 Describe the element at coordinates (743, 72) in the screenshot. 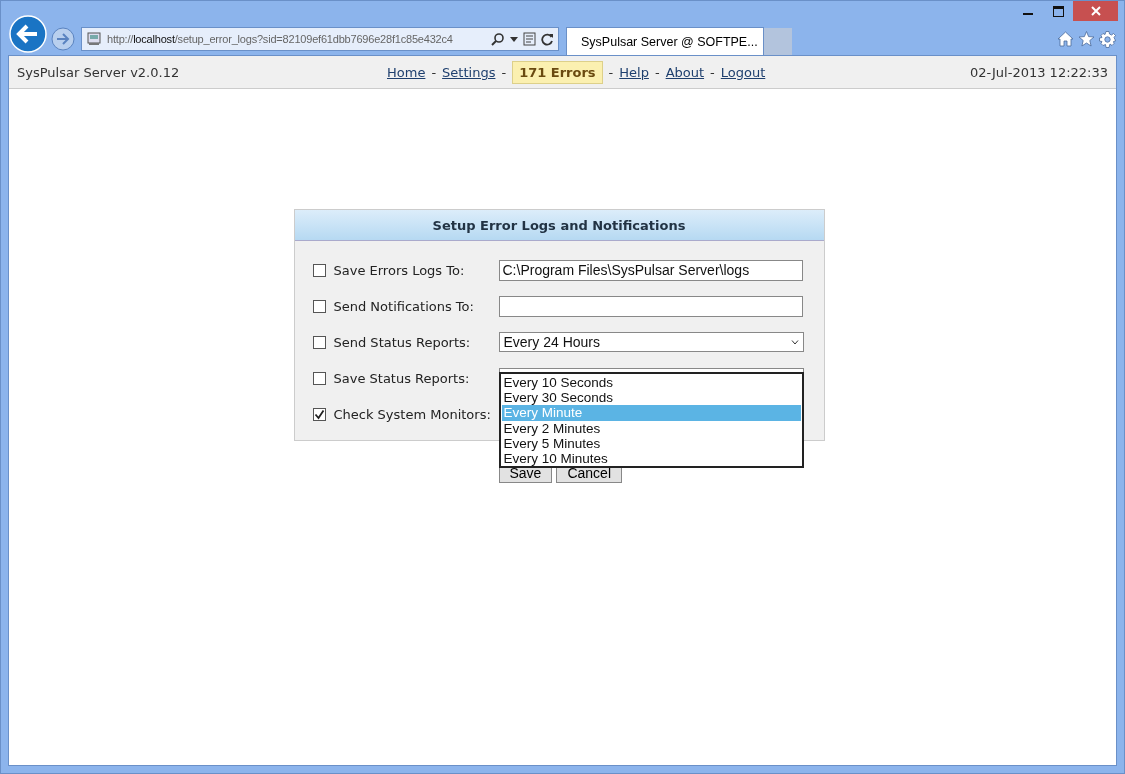

I see `nav-link: Logout` at that location.